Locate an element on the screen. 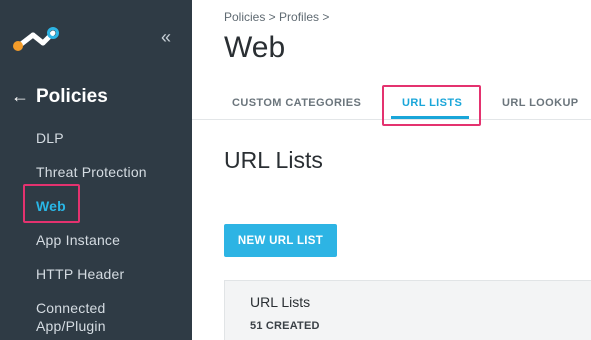 Image resolution: width=591 pixels, height=340 pixels. highlight-box-web is located at coordinates (51, 203).